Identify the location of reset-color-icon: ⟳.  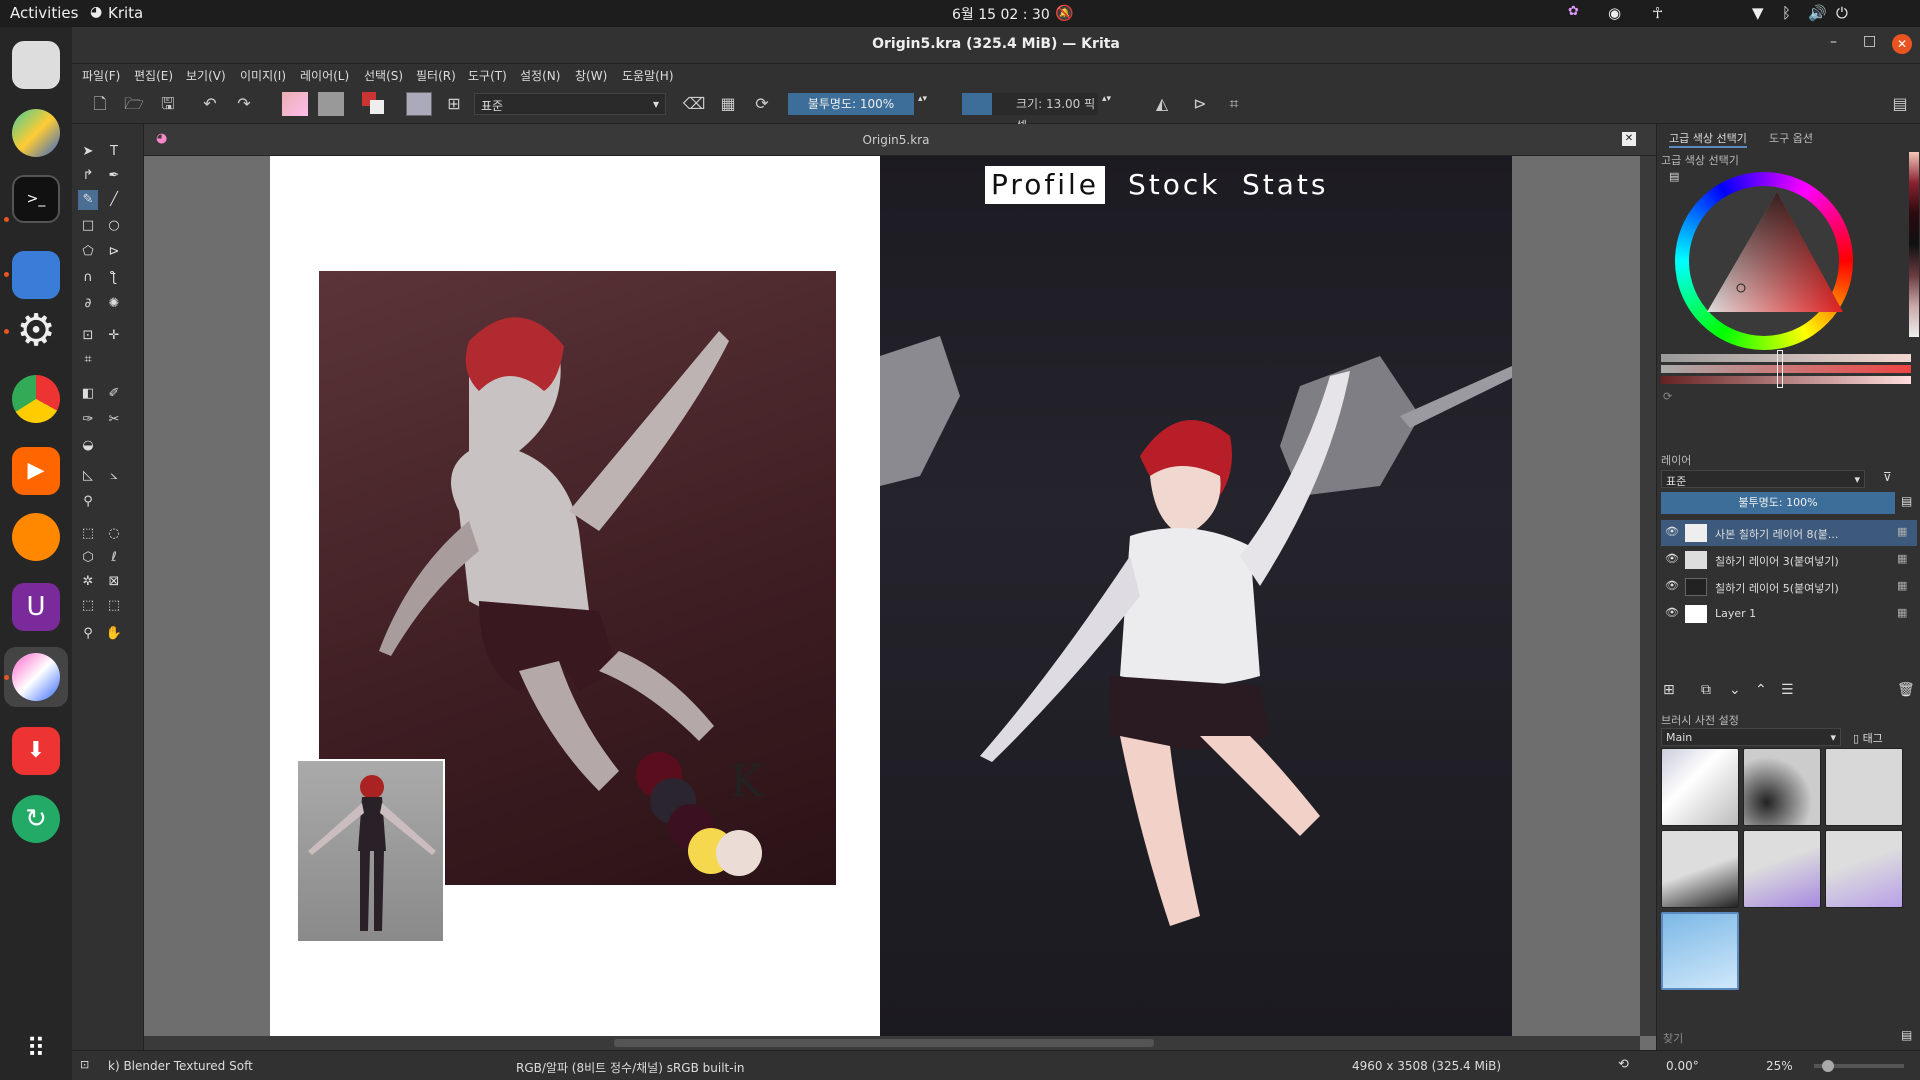
(1667, 396).